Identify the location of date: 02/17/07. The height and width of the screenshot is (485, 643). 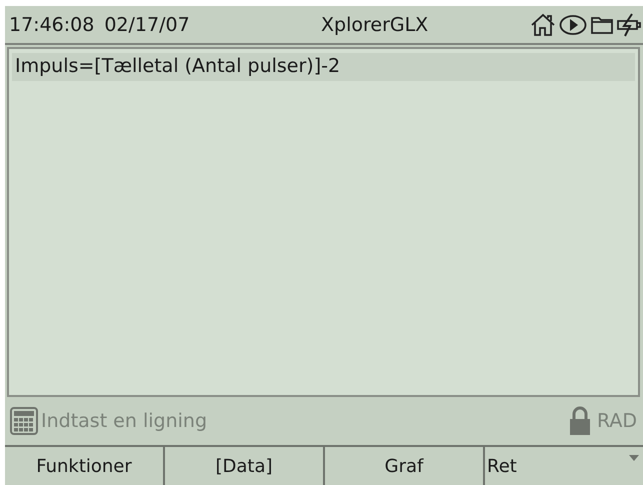
(147, 25).